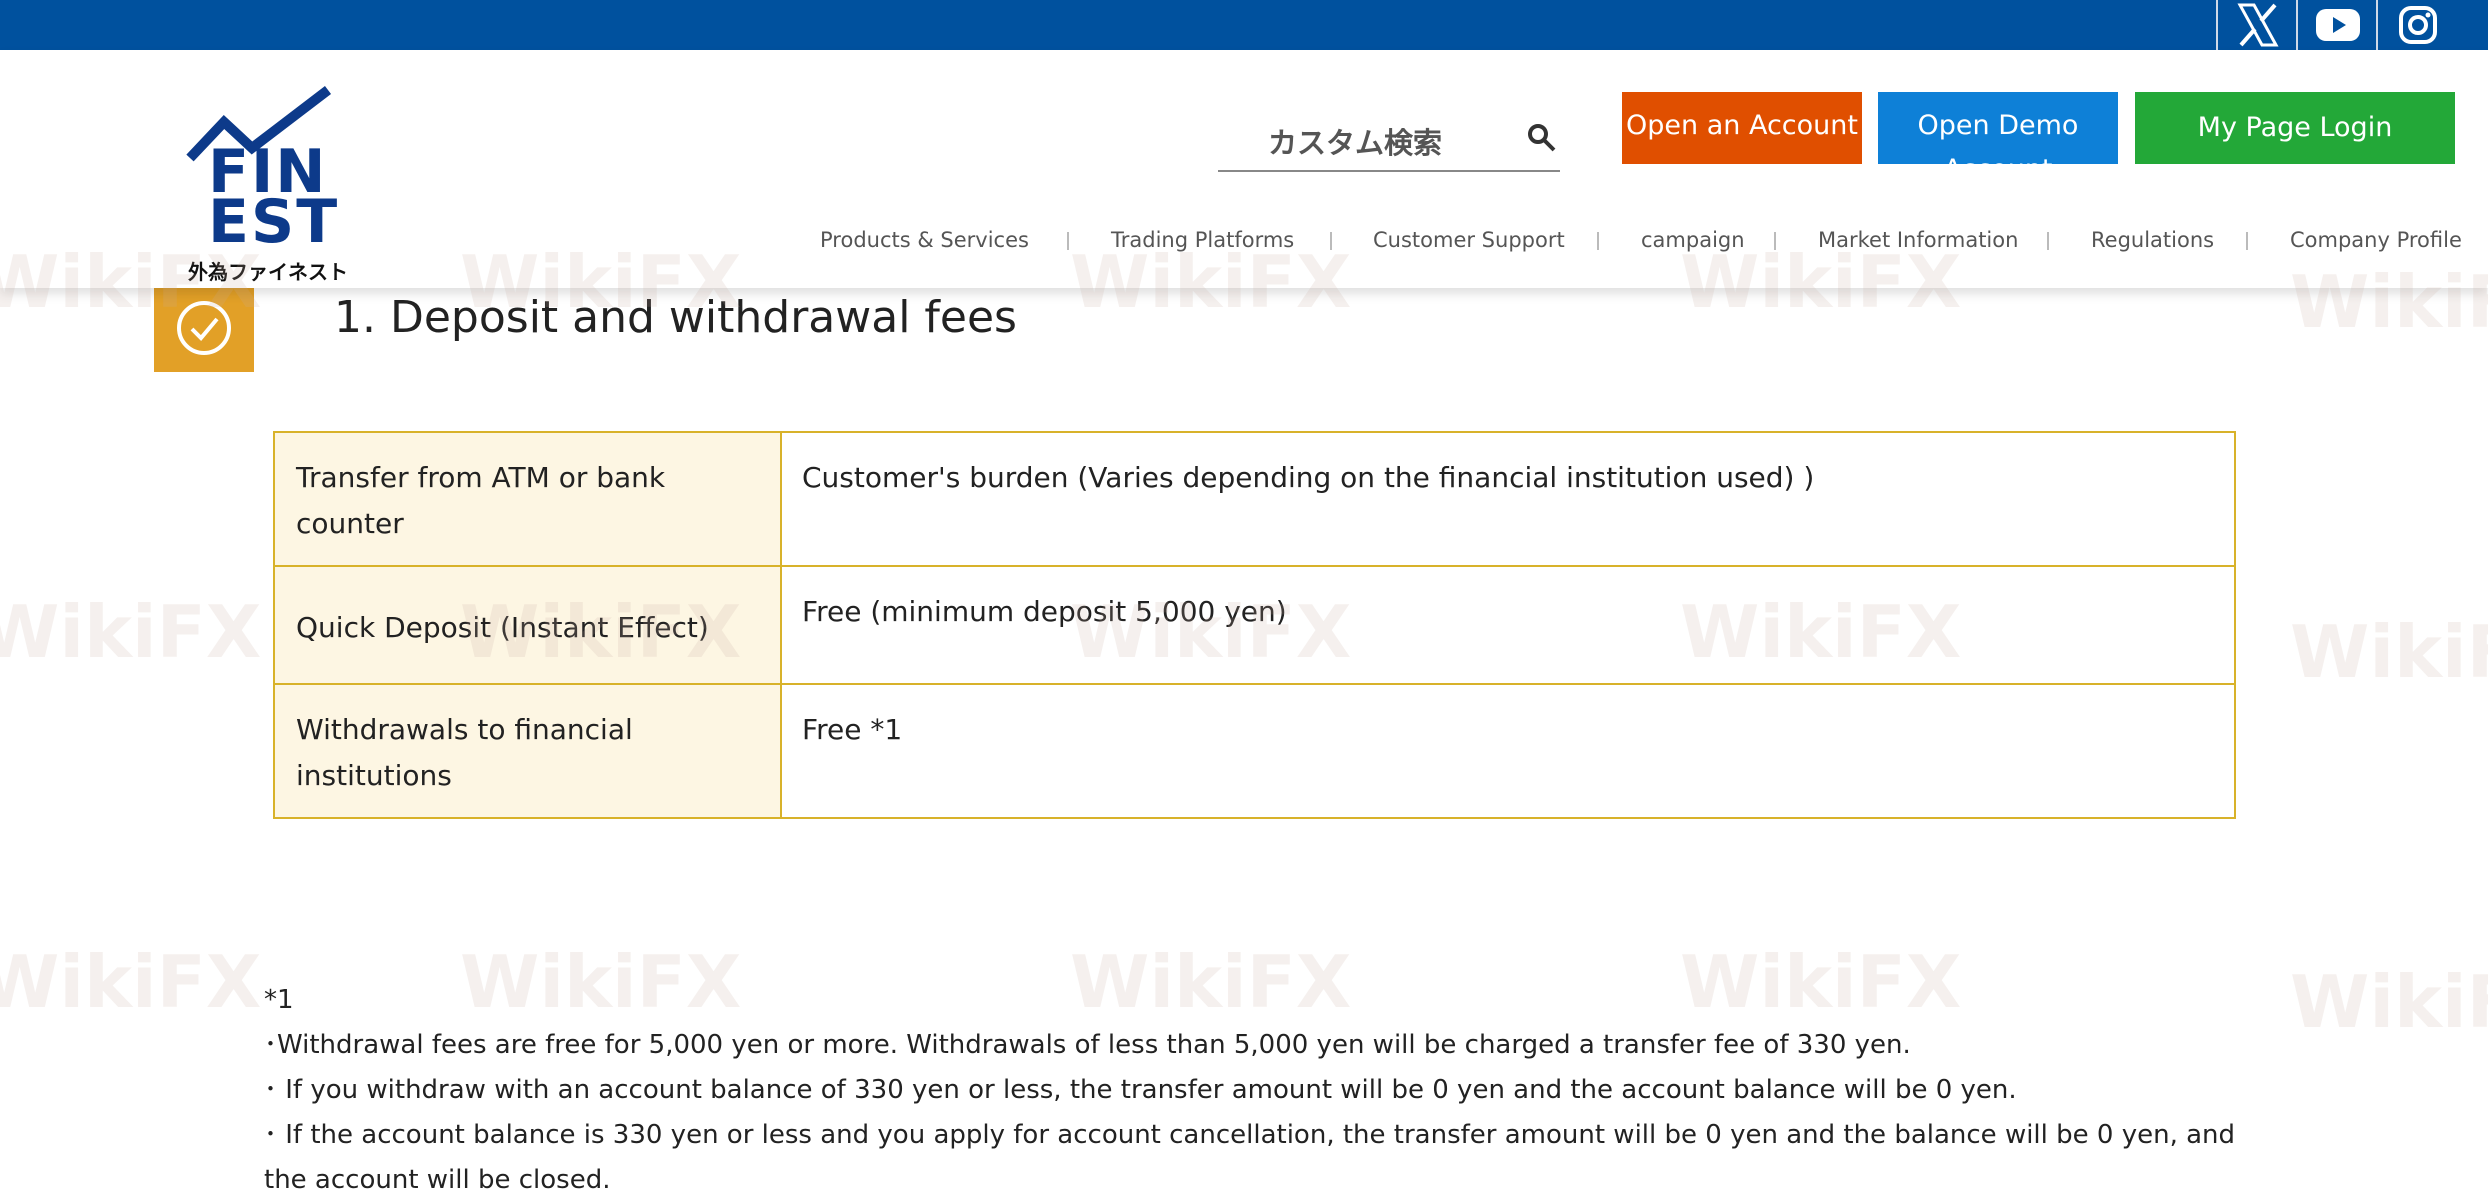  I want to click on open-demo-account-button: Open Demo Account, so click(1998, 128).